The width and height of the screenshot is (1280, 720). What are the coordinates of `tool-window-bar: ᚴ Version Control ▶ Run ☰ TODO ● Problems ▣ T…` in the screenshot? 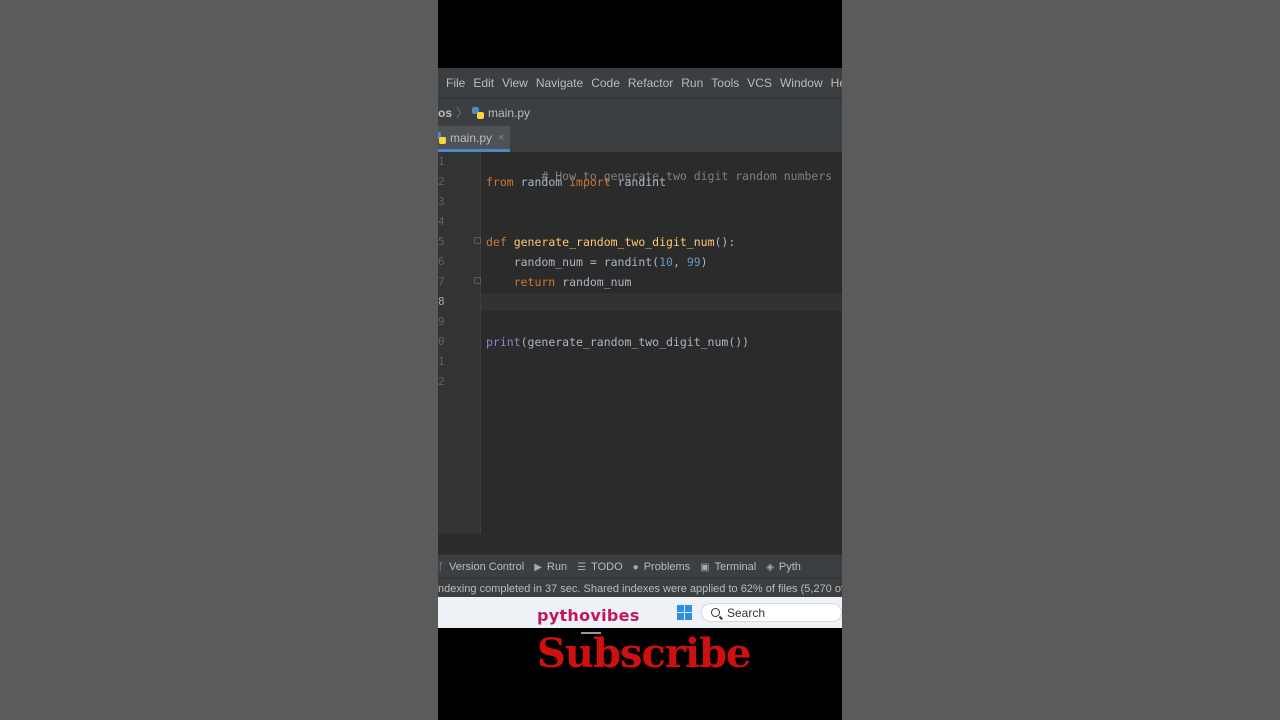 It's located at (640, 566).